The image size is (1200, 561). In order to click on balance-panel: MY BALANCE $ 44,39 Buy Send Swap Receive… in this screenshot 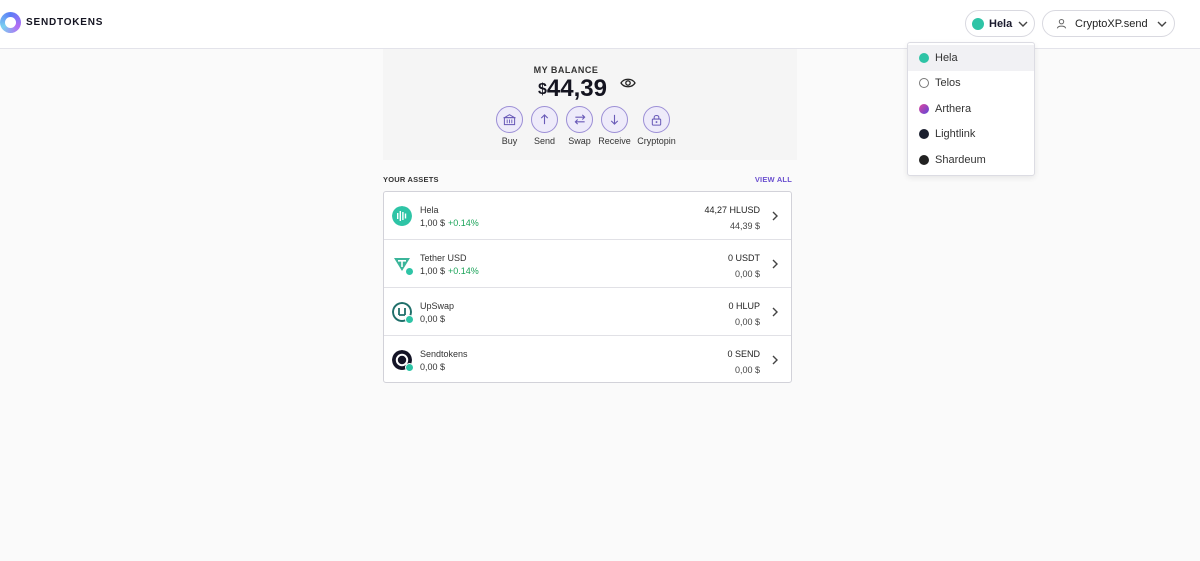, I will do `click(590, 104)`.